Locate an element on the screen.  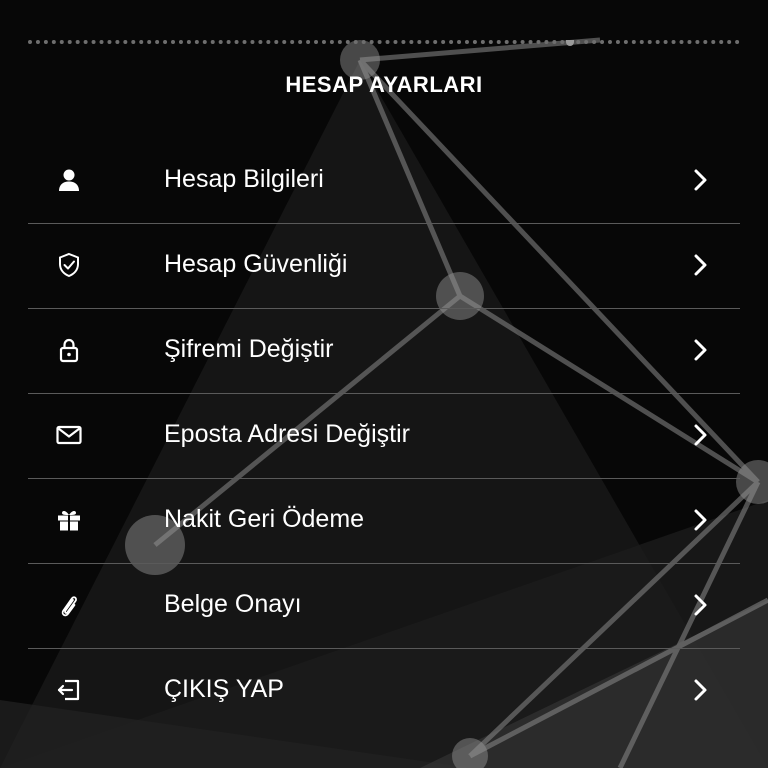
menu-item-hesap-bilgileri: Hesap Bilgileri is located at coordinates (384, 181).